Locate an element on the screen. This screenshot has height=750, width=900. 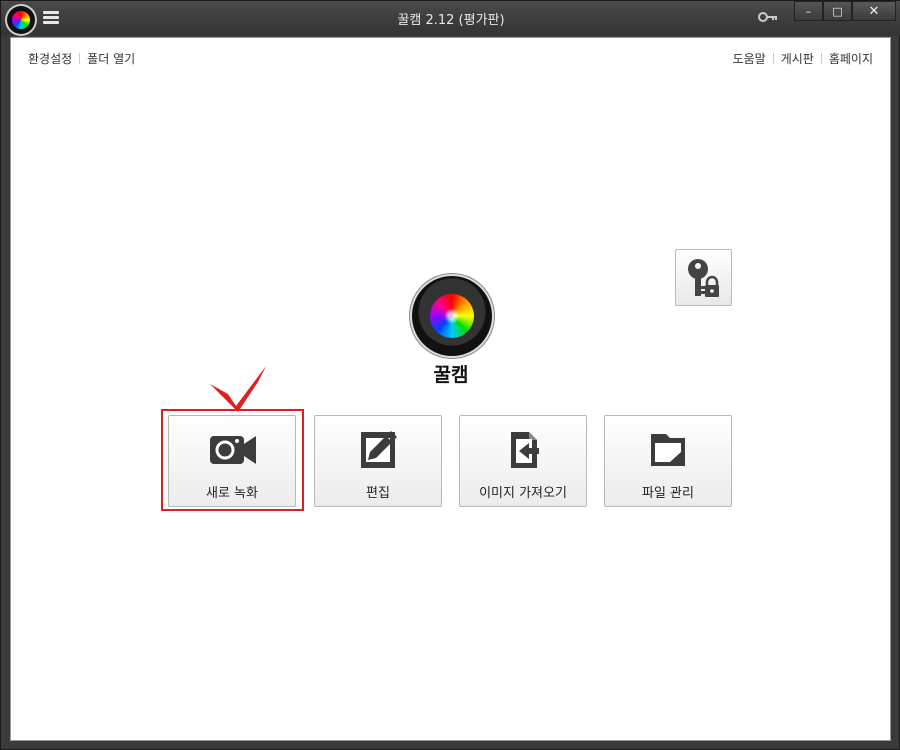
license-key-button is located at coordinates (703, 277).